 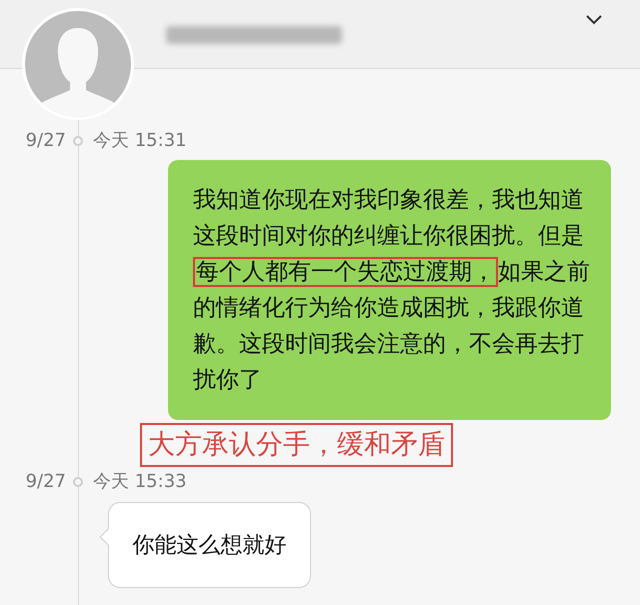 What do you see at coordinates (296, 445) in the screenshot?
I see `annotation-label: 大方承认分手，缓和矛盾` at bounding box center [296, 445].